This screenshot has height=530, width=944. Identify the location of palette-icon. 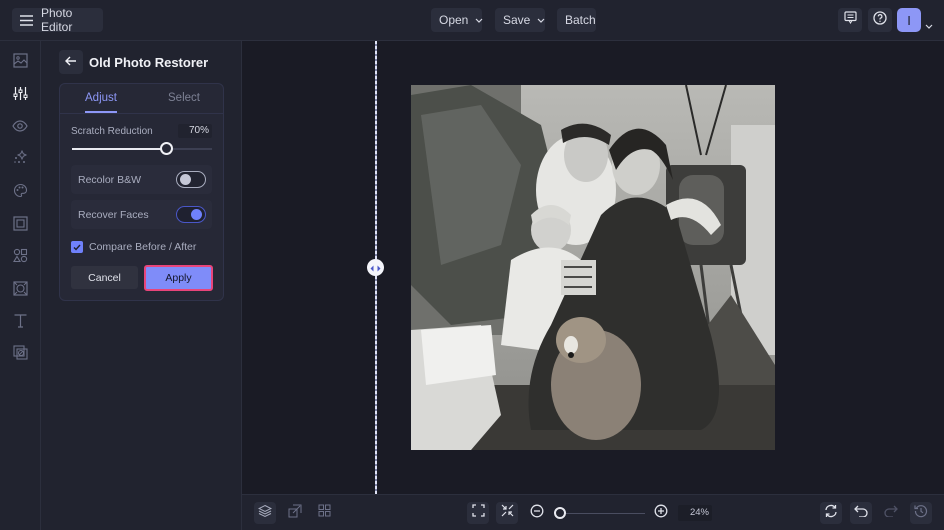
(20, 193).